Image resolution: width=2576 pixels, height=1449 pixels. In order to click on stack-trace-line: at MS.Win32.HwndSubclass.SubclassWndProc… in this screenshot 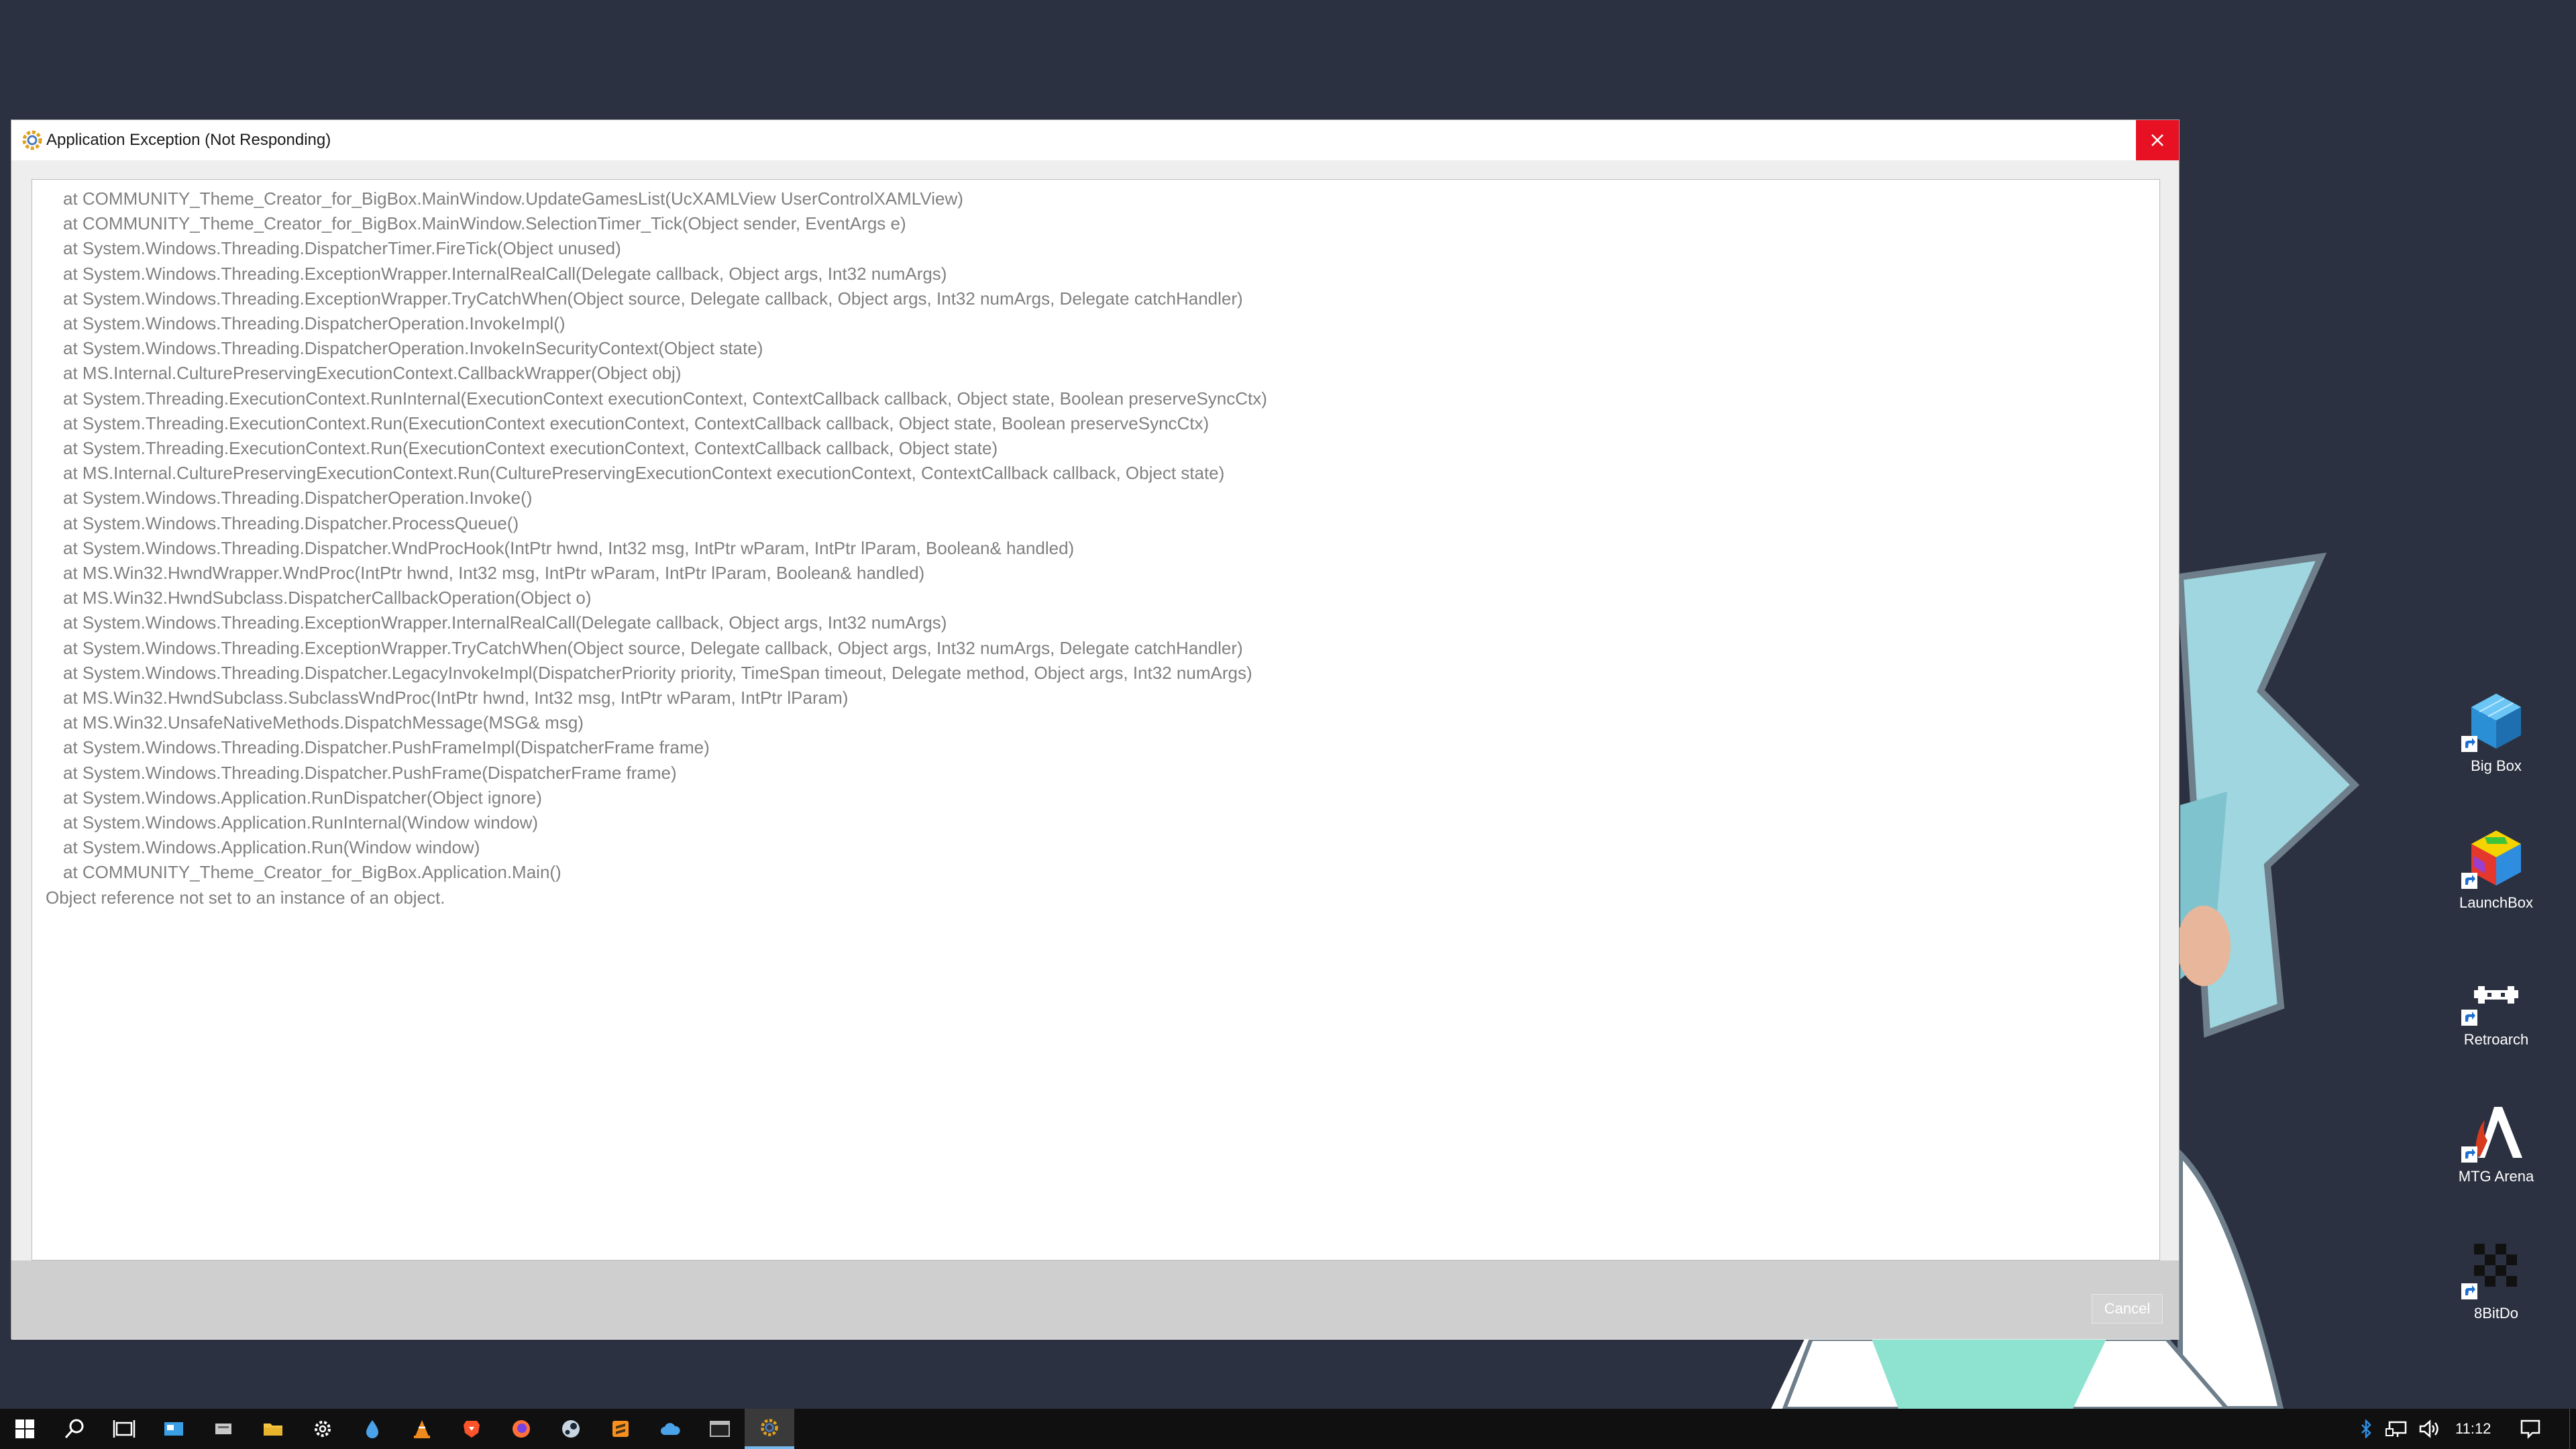, I will do `click(456, 698)`.